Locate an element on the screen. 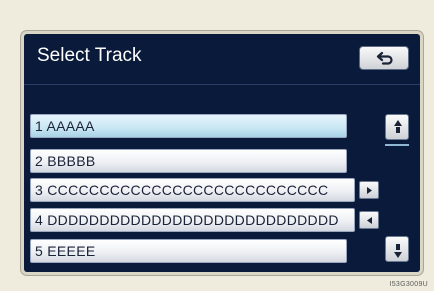 The width and height of the screenshot is (434, 291). track-item-2: 2 BBBBB is located at coordinates (188, 161).